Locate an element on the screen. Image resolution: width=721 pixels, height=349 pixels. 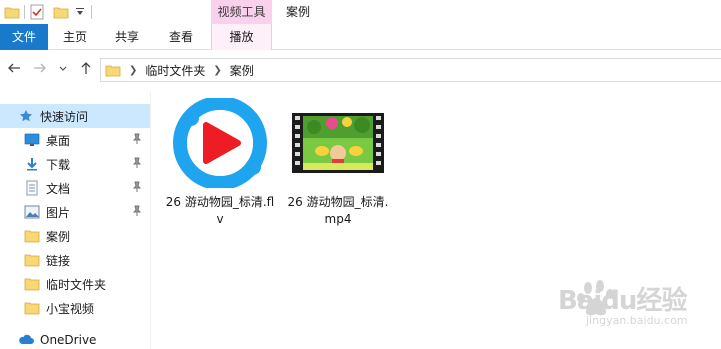
nav-item-label: 链接 is located at coordinates (58, 260).